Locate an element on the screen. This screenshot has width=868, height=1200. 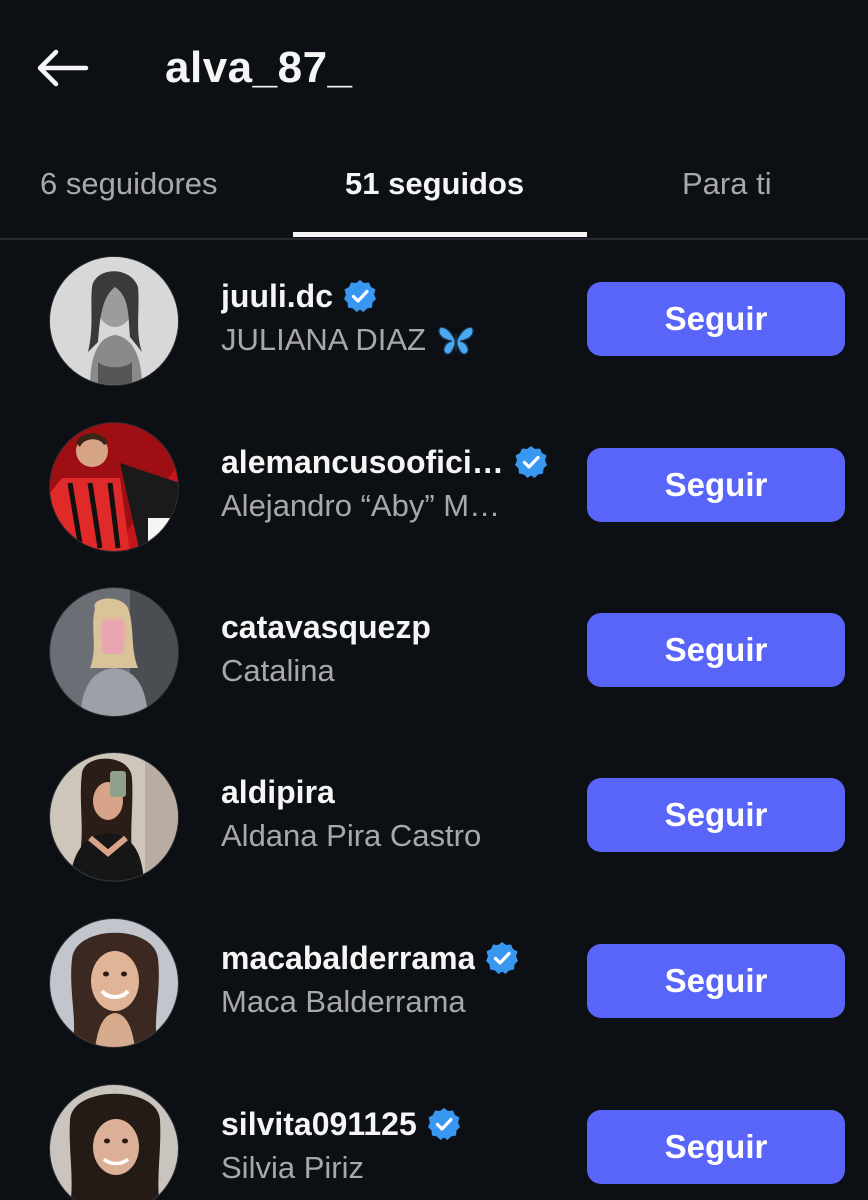
active-tab-indicator is located at coordinates (440, 234).